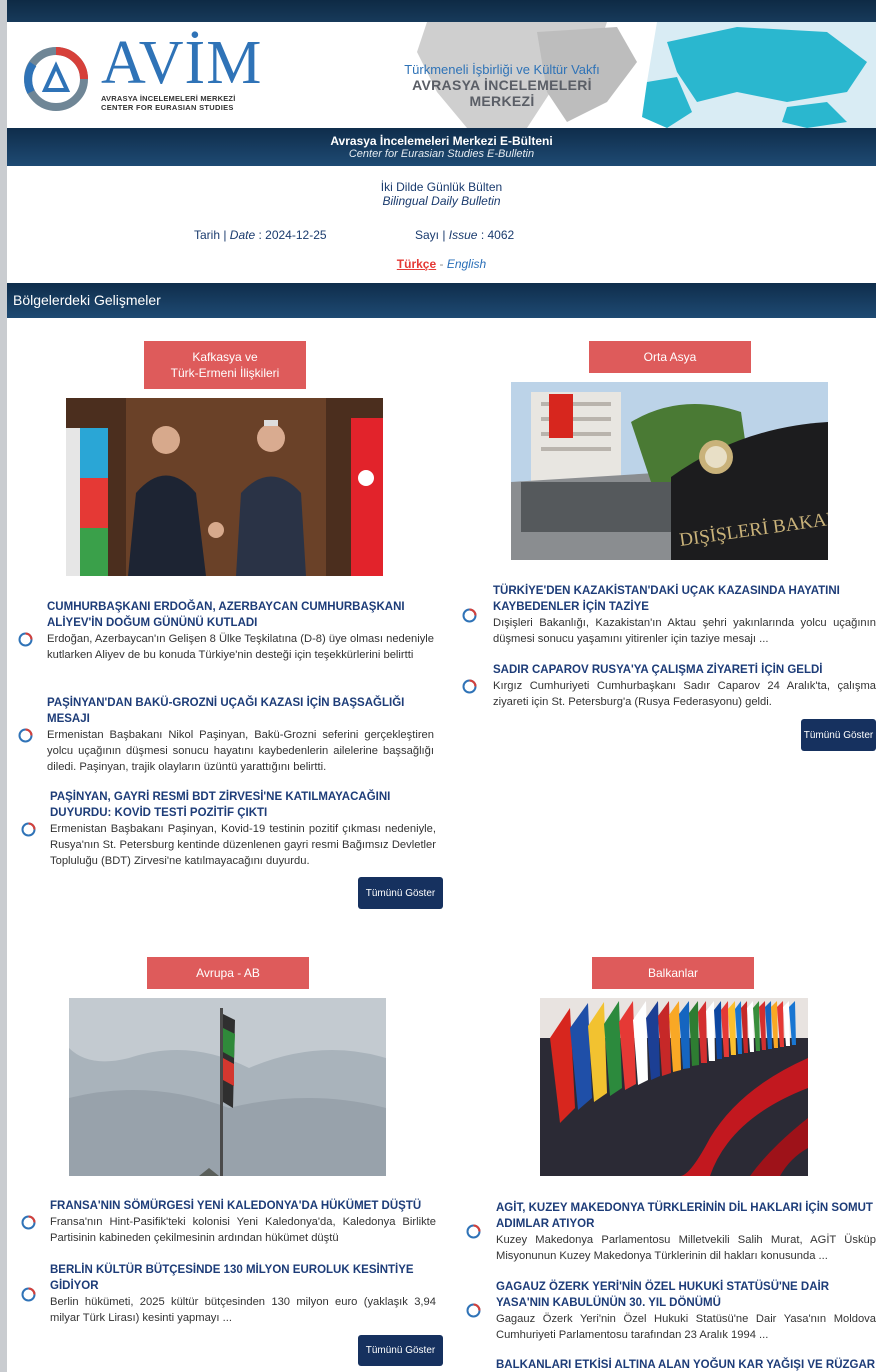  What do you see at coordinates (441, 154) in the screenshot?
I see `bulletin-title-en: Center for Eurasian Studies E-Bulletin` at bounding box center [441, 154].